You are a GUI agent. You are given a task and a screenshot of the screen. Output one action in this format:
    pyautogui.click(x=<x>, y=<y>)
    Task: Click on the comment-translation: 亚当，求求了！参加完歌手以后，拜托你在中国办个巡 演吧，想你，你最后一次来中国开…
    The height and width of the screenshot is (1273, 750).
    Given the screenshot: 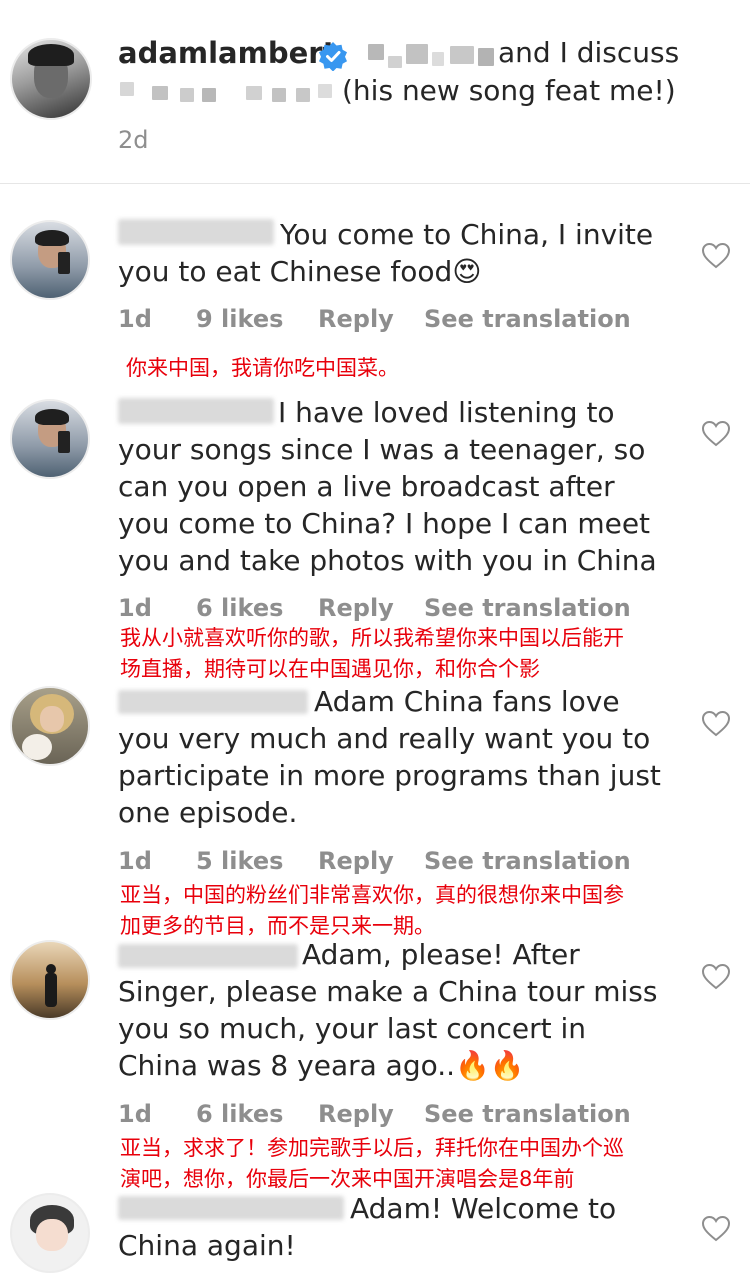 What is the action you would take?
    pyautogui.click(x=372, y=1163)
    